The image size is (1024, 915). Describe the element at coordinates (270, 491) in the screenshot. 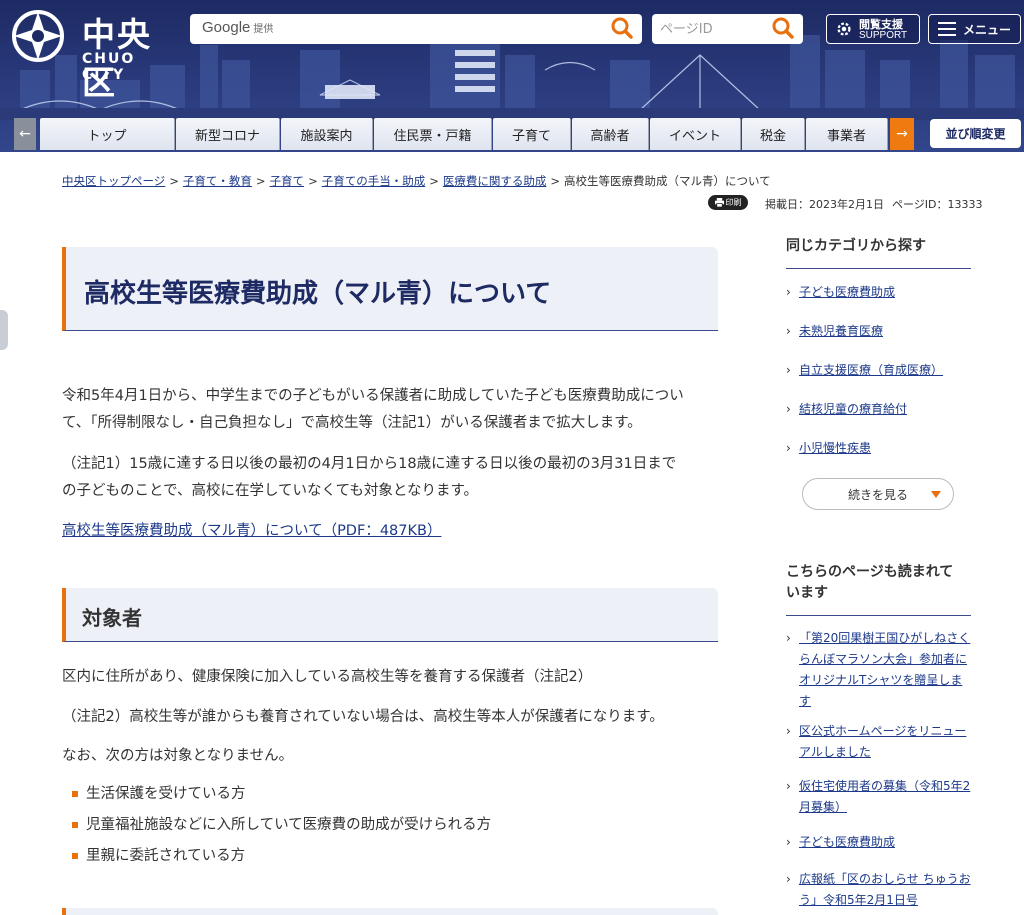

I see `note1-line-2: の子どものことで、高校に在学していなくても対象となります。` at that location.